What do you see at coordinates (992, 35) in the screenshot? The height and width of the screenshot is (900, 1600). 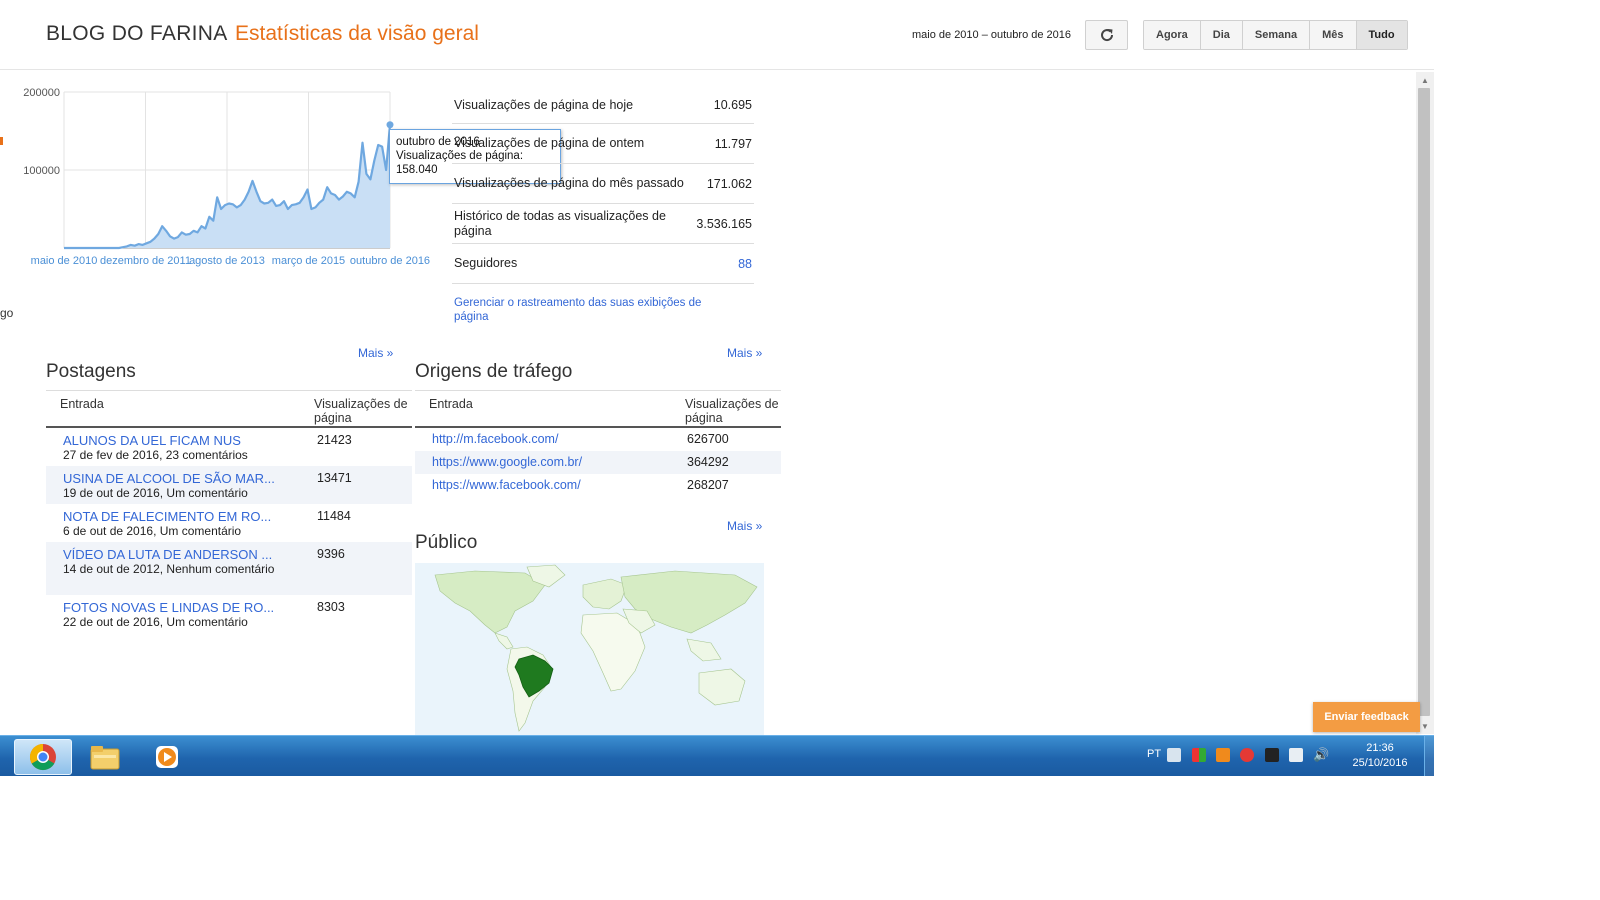 I see `date-range-label: maio de 2010 – outubro de 2016` at bounding box center [992, 35].